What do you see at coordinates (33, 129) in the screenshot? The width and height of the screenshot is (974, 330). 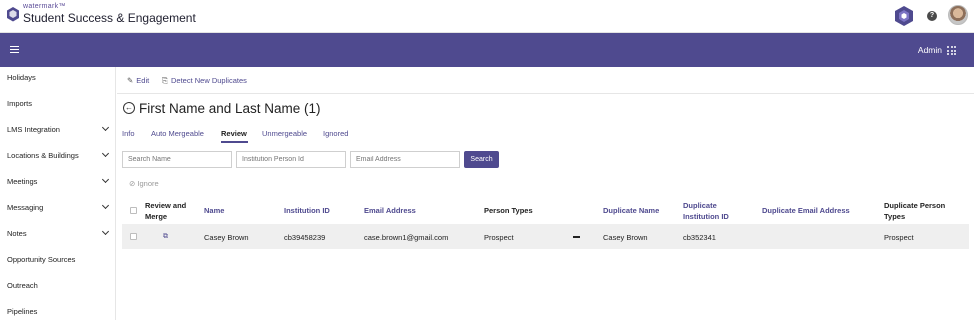 I see `sidebar-item-label: LMS Integration` at bounding box center [33, 129].